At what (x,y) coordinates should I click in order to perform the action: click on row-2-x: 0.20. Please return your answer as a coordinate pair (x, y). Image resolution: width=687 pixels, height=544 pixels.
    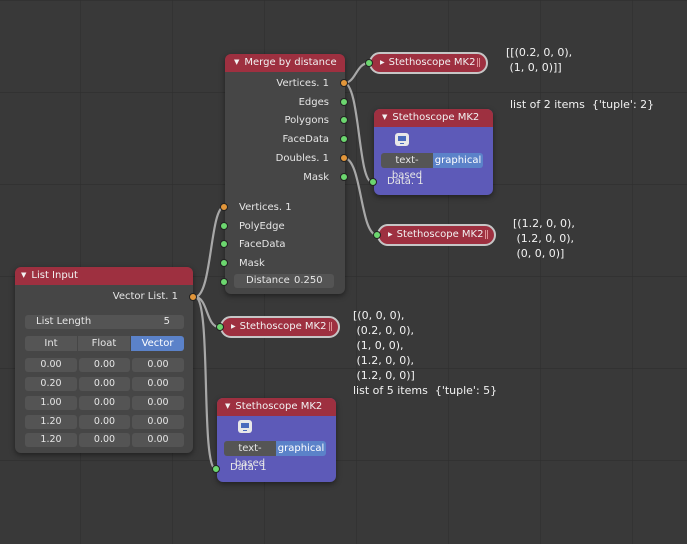
    Looking at the image, I should click on (51, 384).